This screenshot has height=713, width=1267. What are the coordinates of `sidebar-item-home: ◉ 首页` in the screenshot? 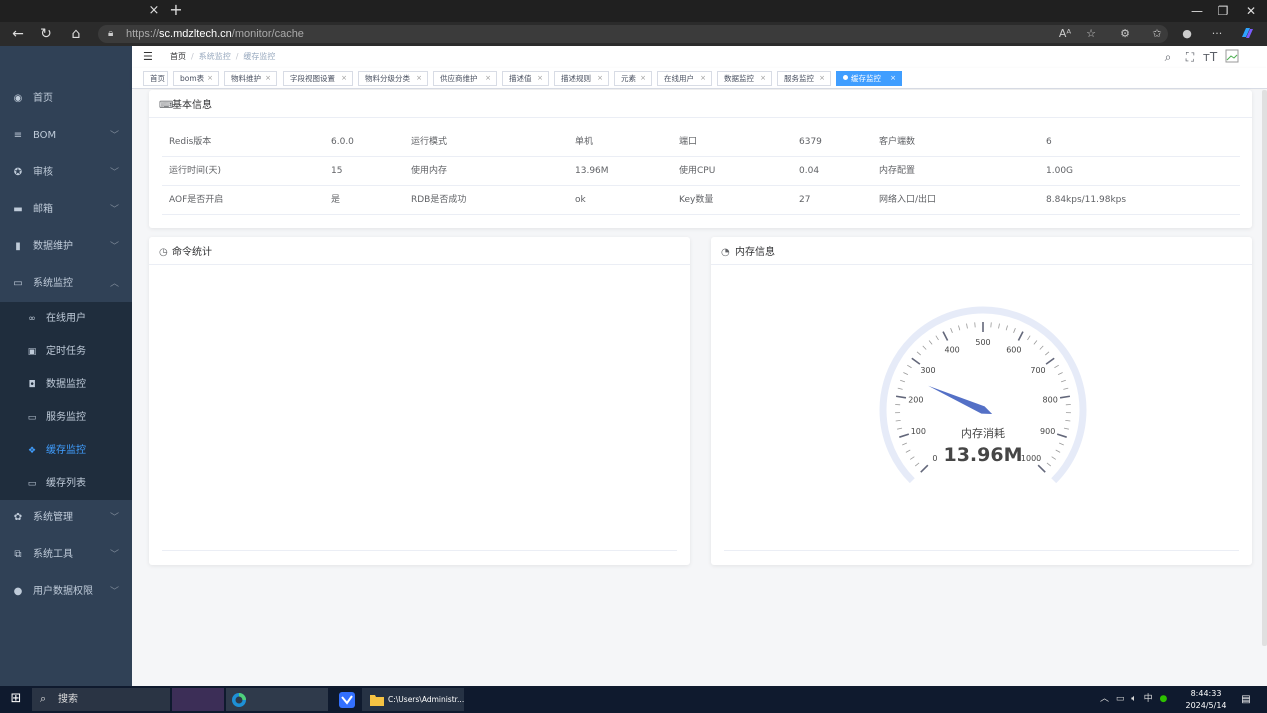 It's located at (66, 99).